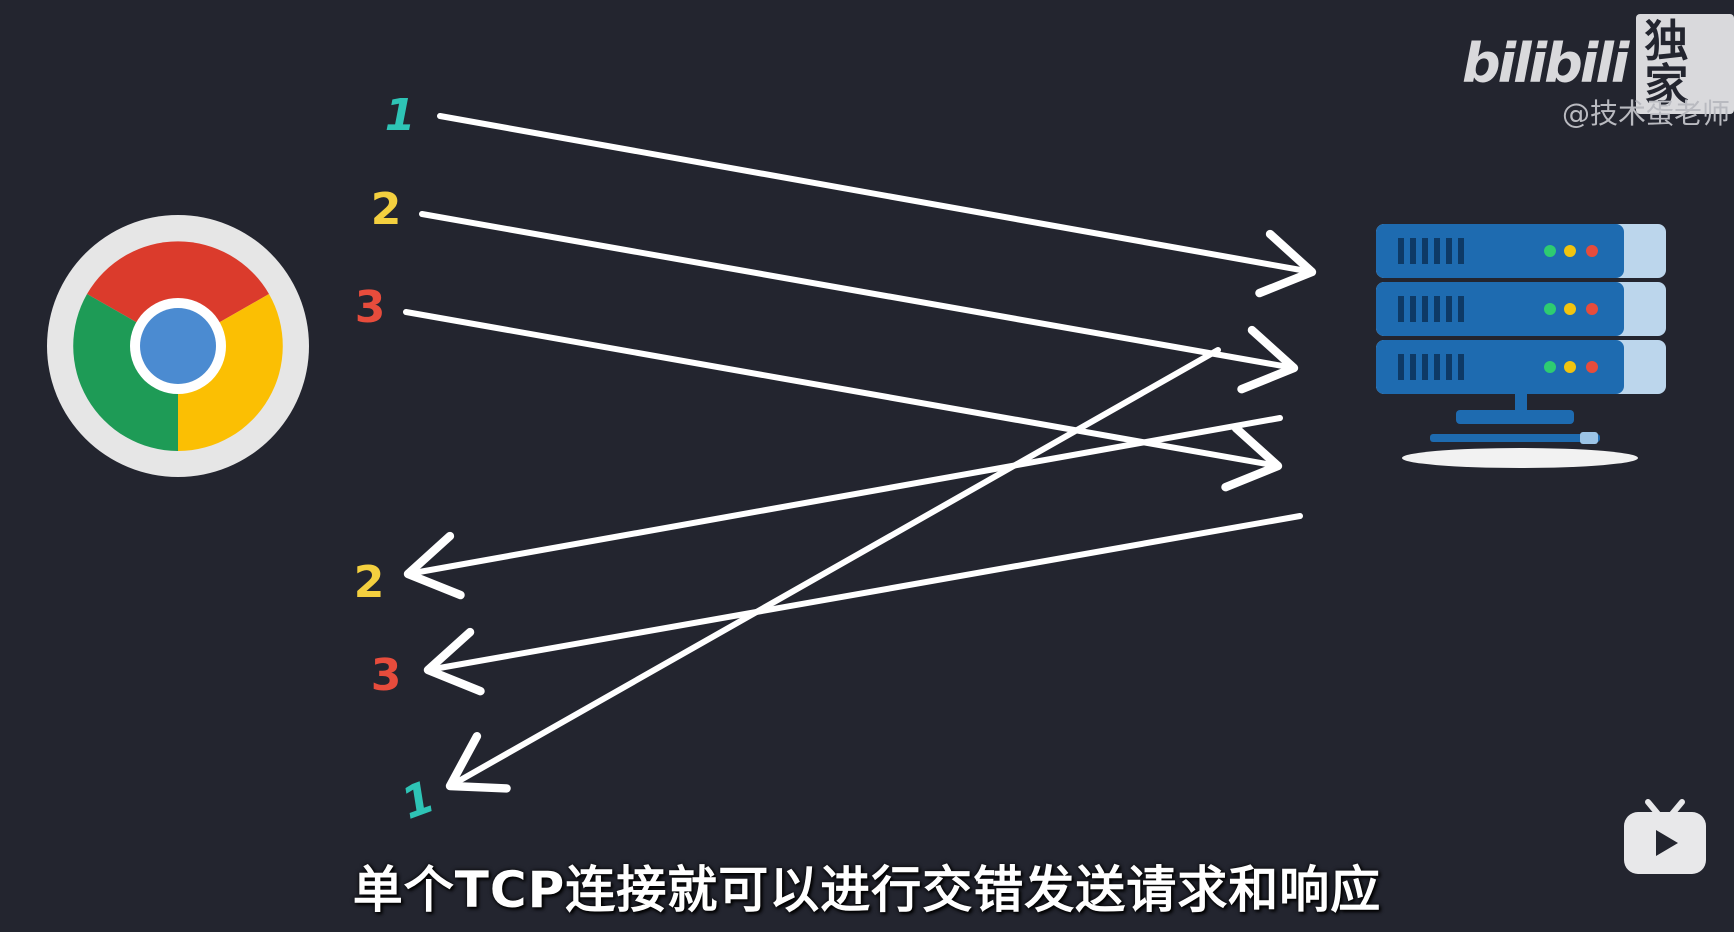 Image resolution: width=1734 pixels, height=932 pixels. Describe the element at coordinates (370, 307) in the screenshot. I see `request-label-3: 3` at that location.